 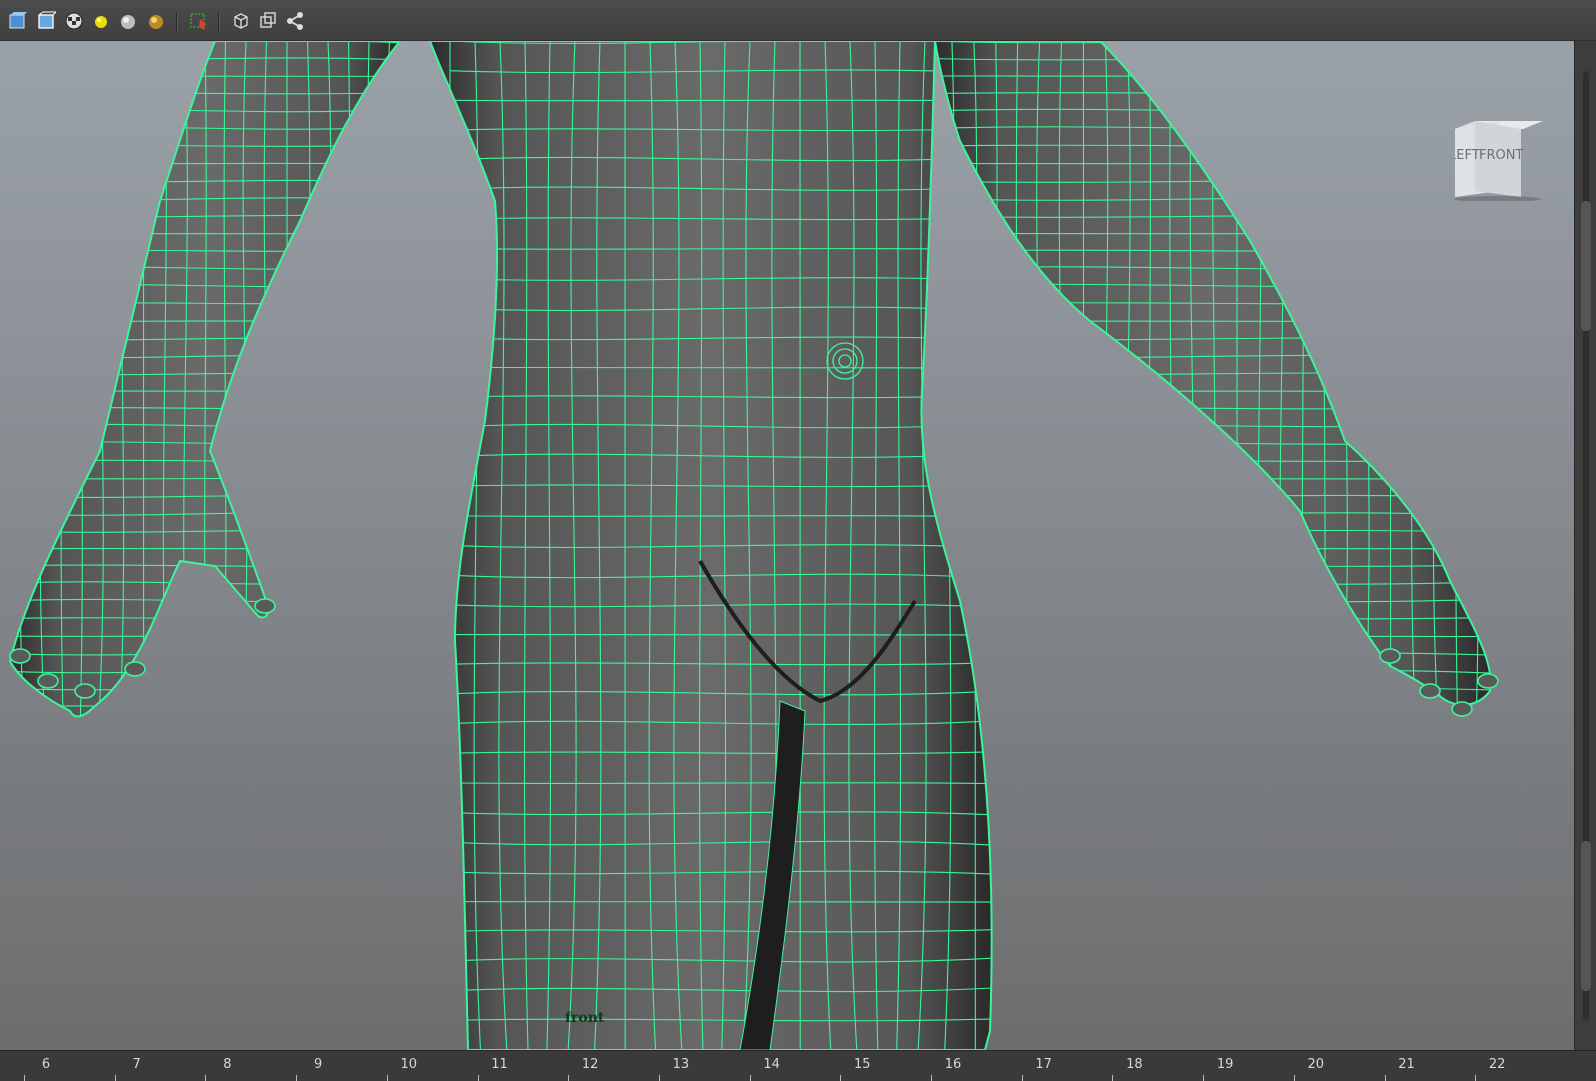 What do you see at coordinates (318, 1064) in the screenshot?
I see `timeline-tick-label: 9` at bounding box center [318, 1064].